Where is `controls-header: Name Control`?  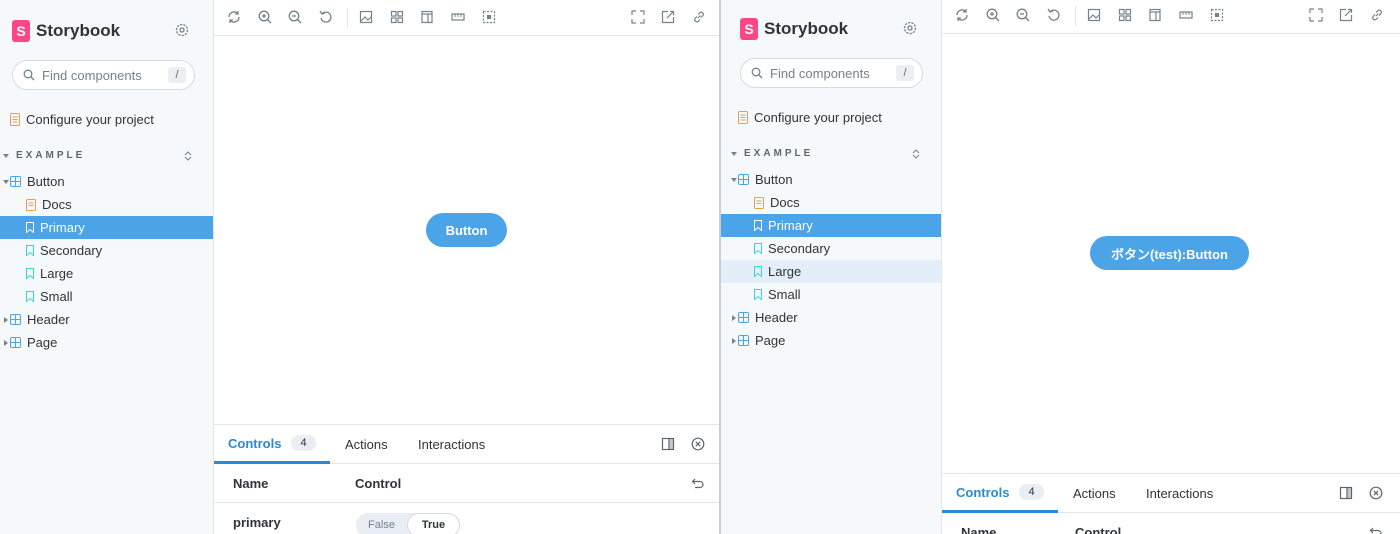 controls-header: Name Control is located at coordinates (1171, 523).